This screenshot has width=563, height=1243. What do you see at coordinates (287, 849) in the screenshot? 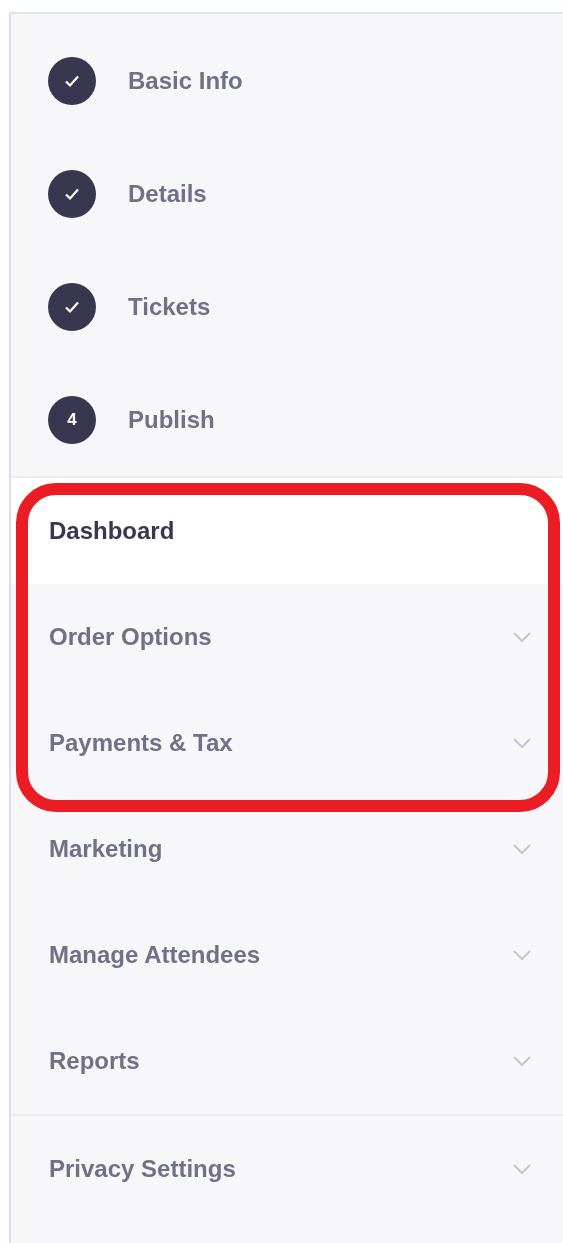
I see `nav-item: Marketing` at bounding box center [287, 849].